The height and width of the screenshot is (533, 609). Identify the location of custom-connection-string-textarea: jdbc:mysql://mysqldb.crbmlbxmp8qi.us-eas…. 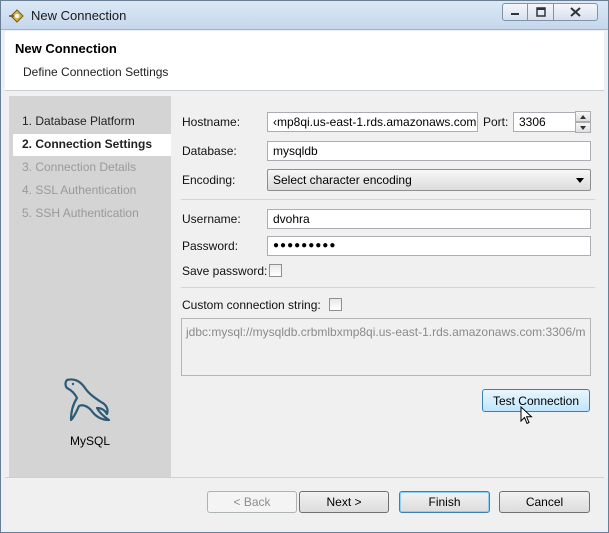
(386, 347).